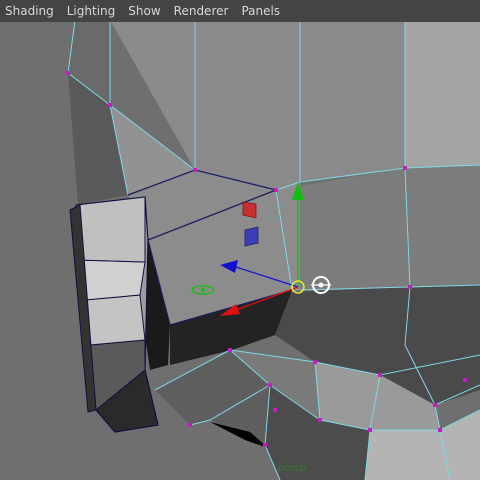 This screenshot has width=480, height=480. Describe the element at coordinates (144, 11) in the screenshot. I see `menu-show: Show` at that location.